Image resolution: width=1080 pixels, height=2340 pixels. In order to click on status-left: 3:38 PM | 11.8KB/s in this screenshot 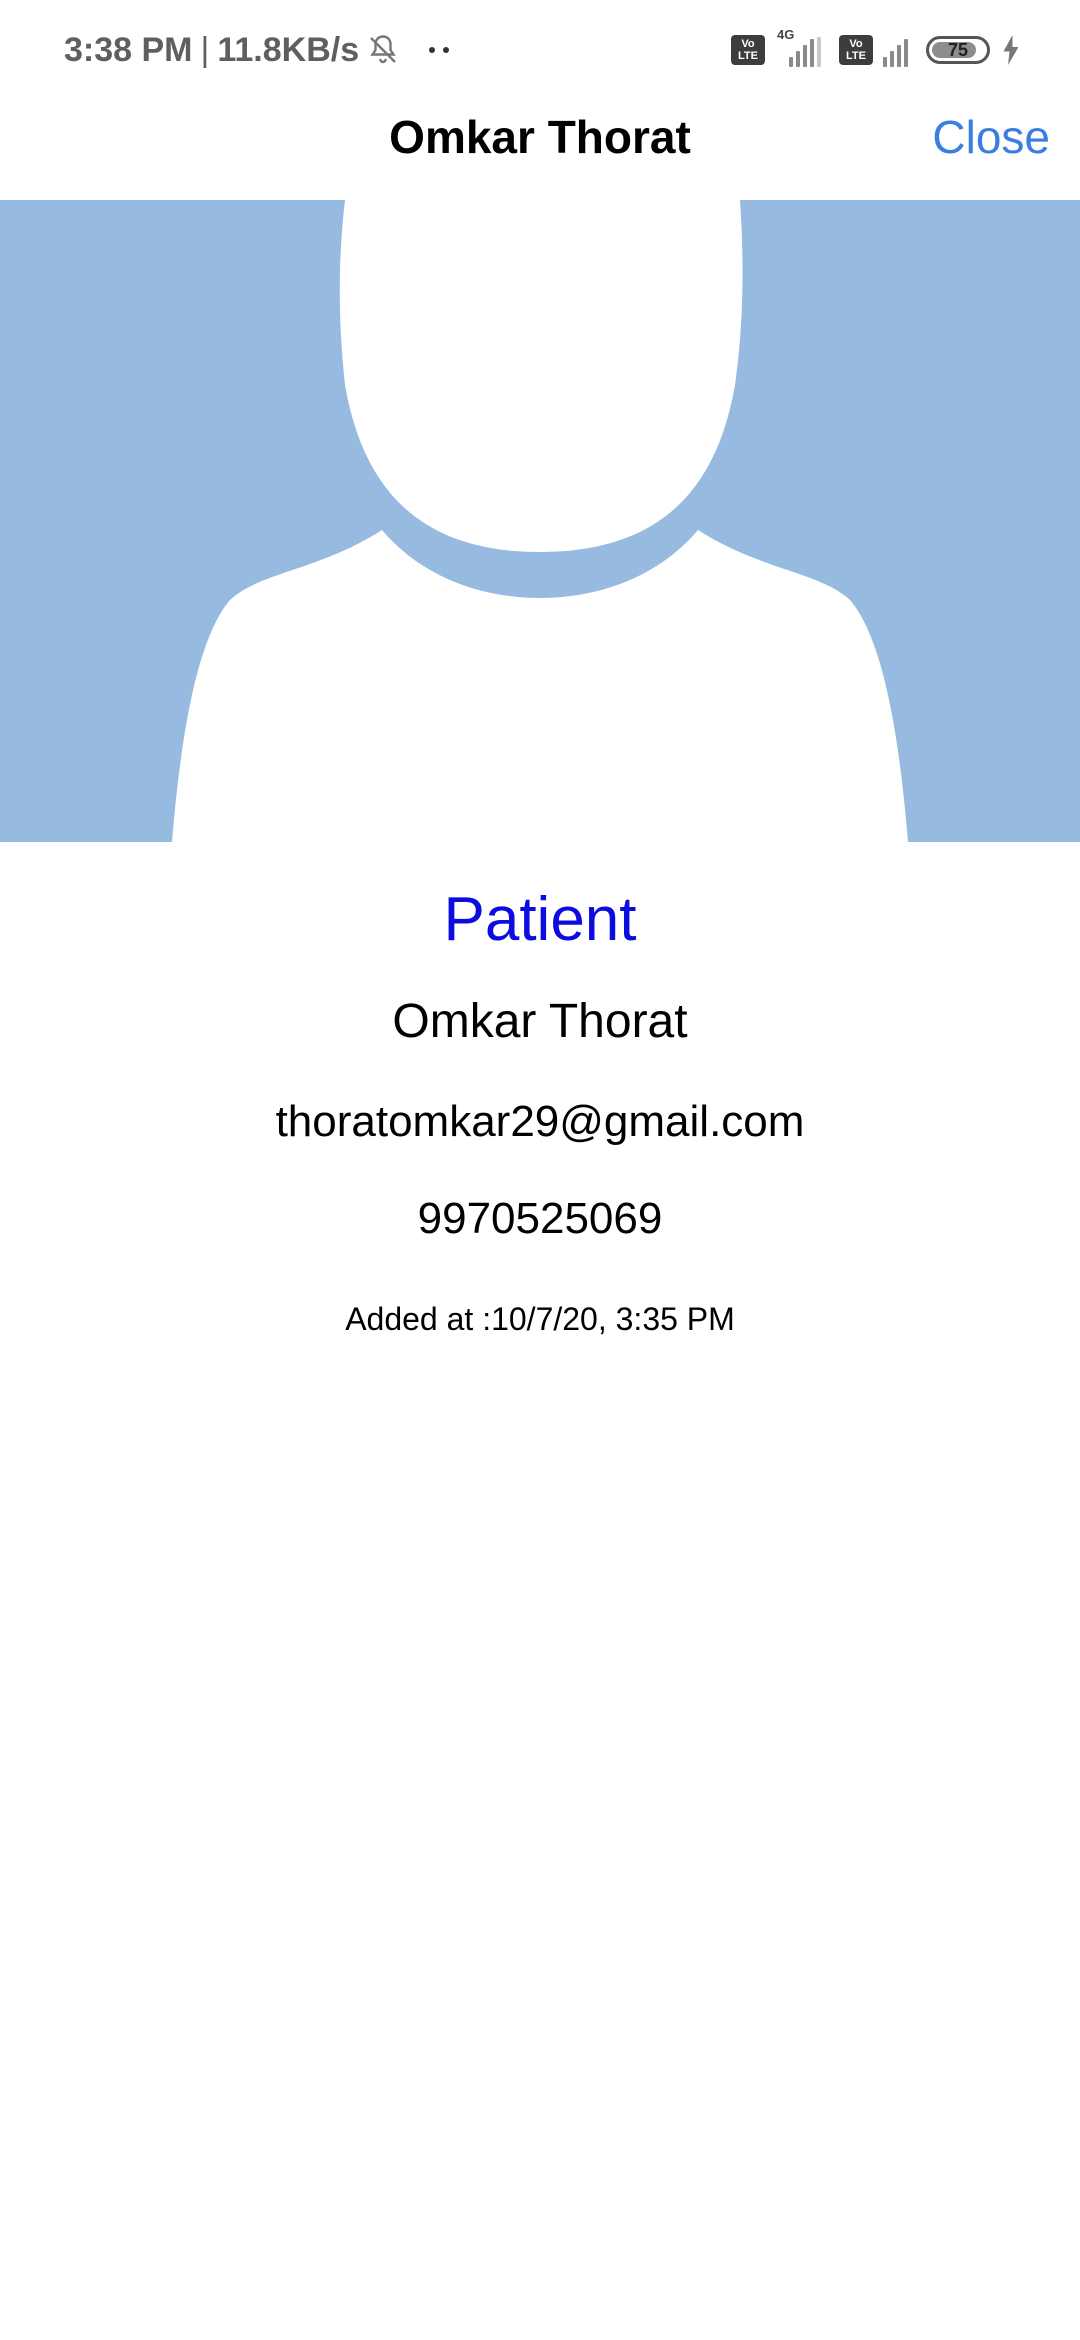, I will do `click(257, 50)`.